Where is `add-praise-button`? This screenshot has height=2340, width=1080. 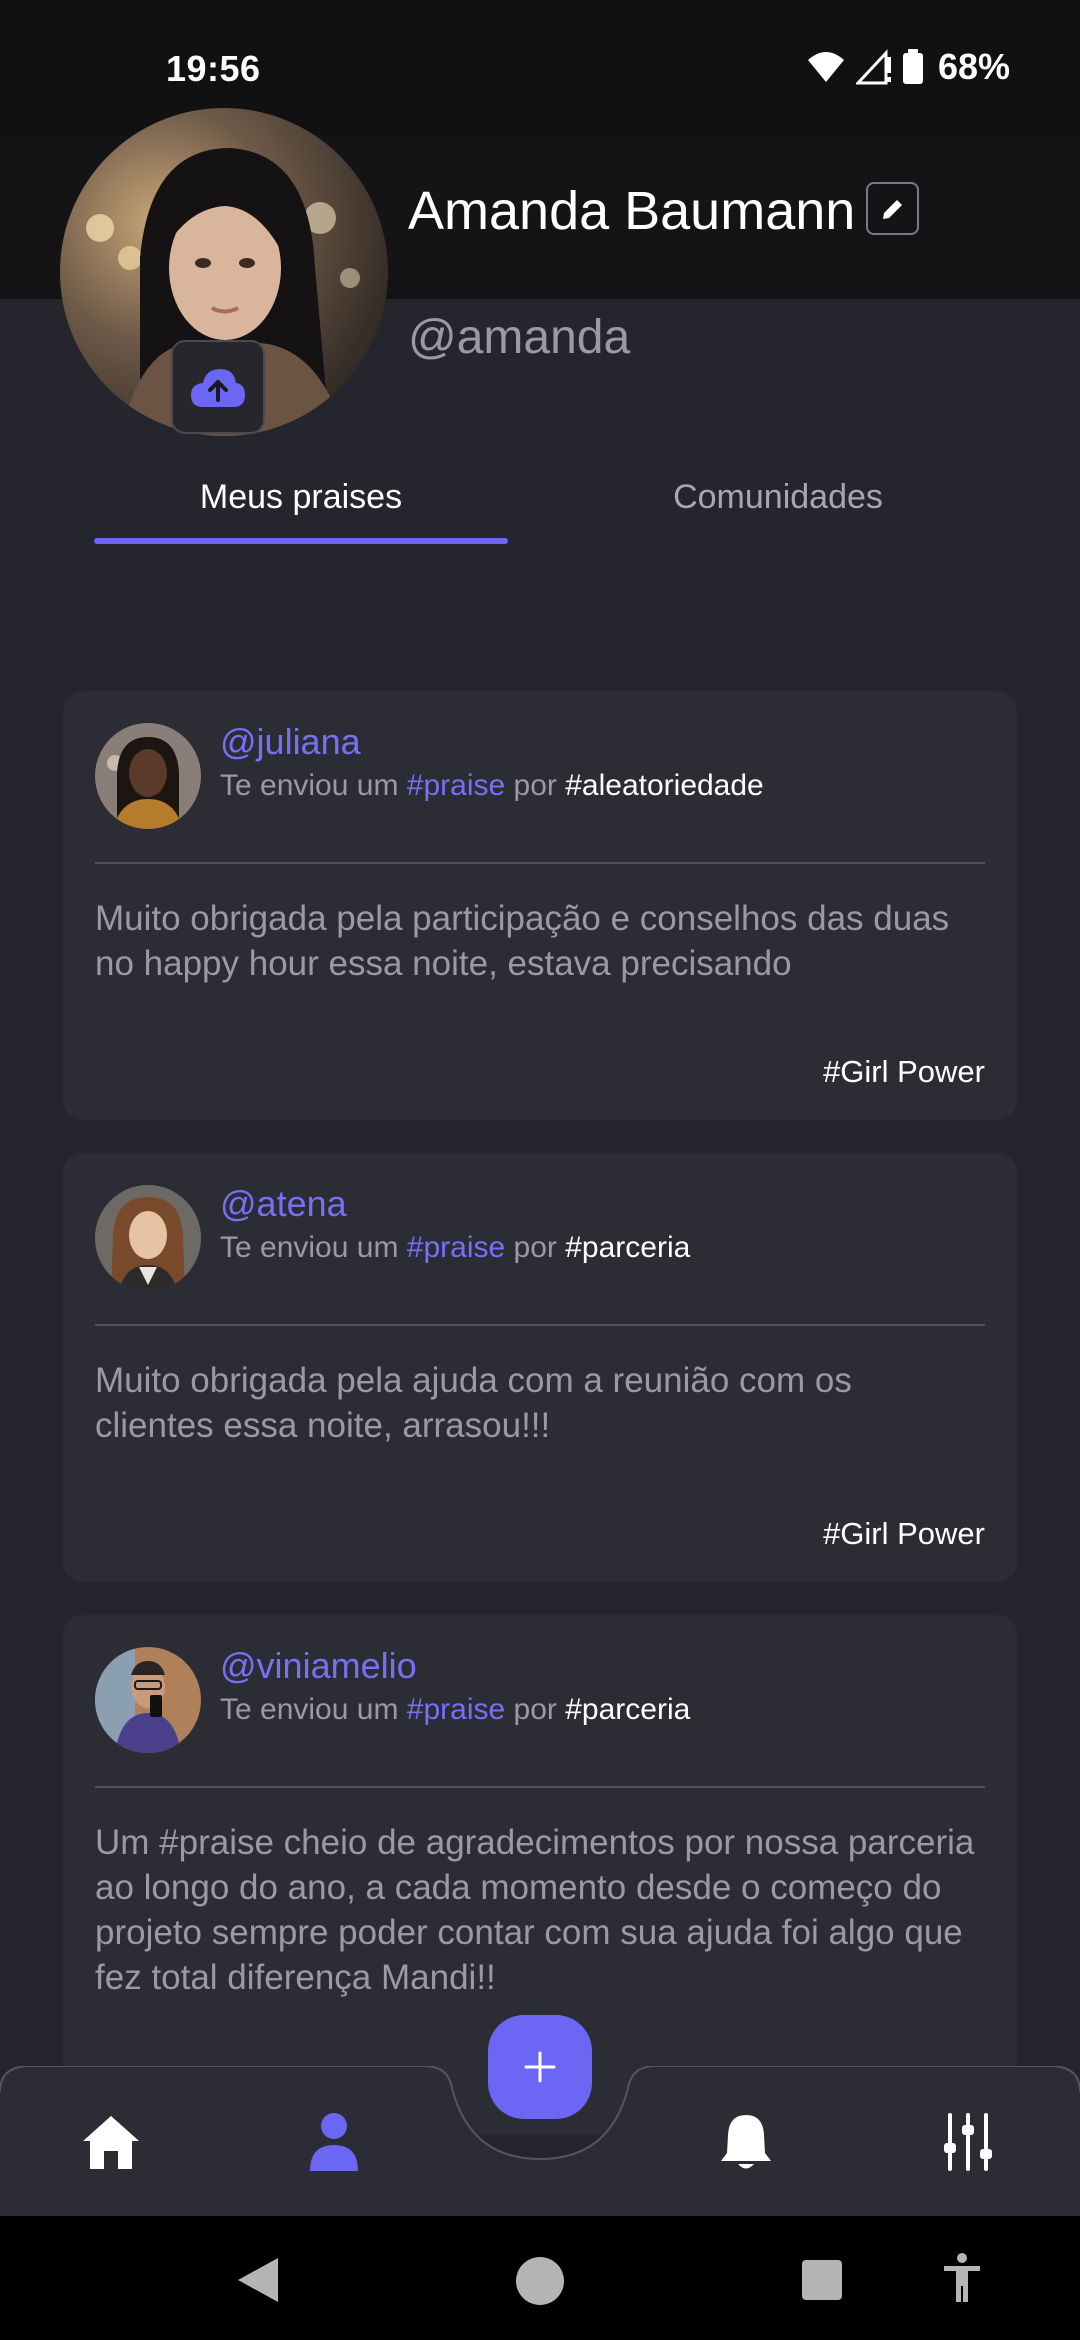
add-praise-button is located at coordinates (540, 2067).